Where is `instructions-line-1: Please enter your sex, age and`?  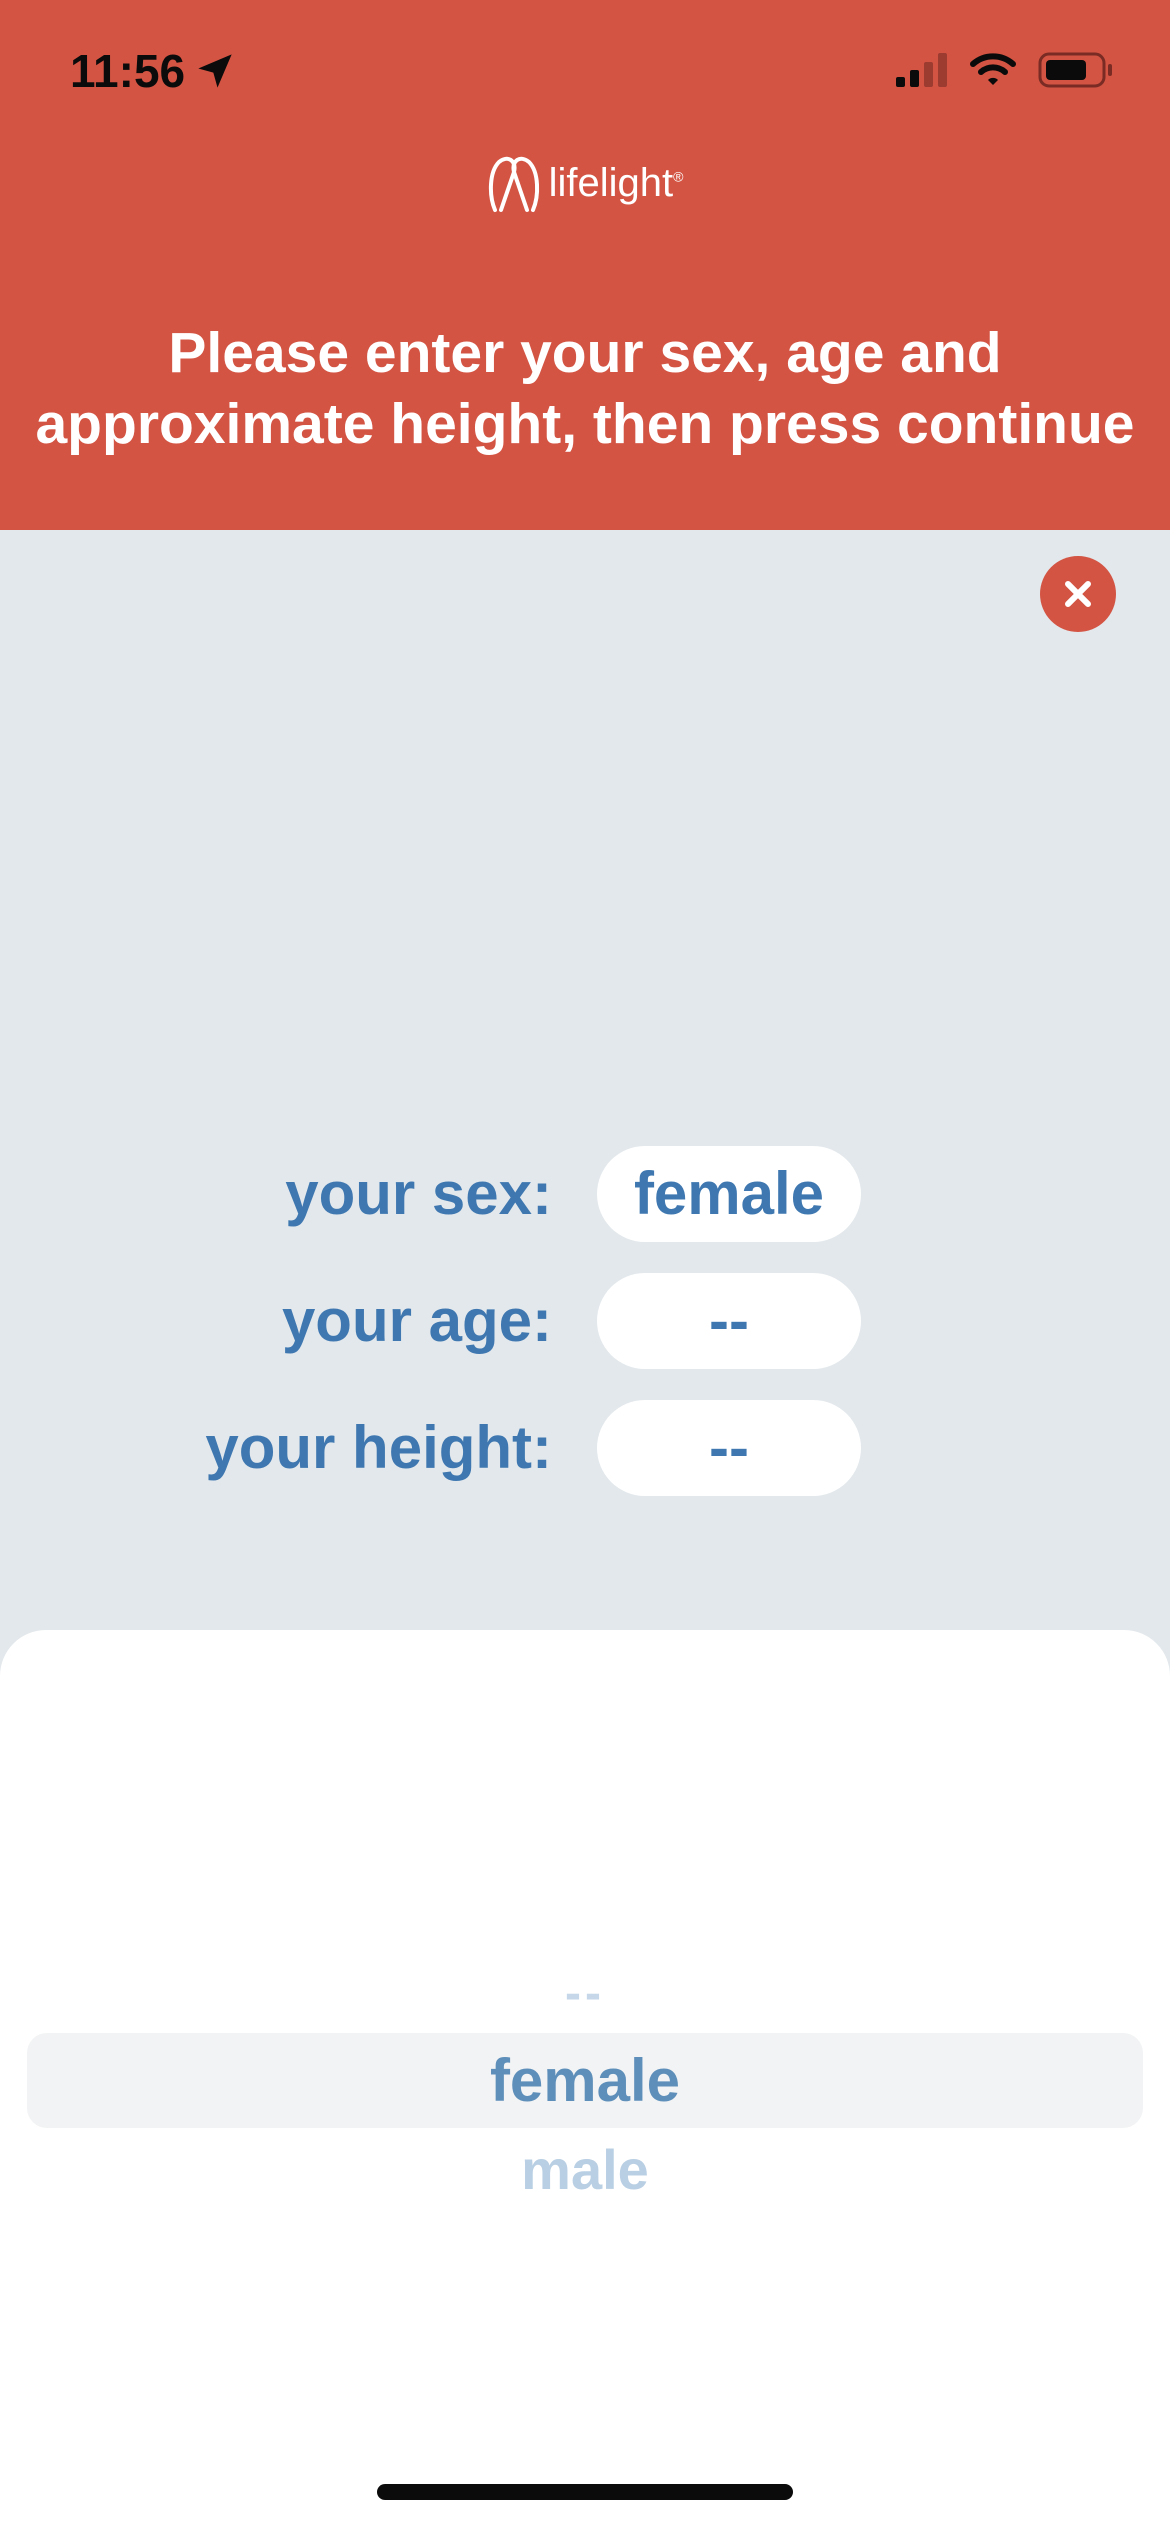 instructions-line-1: Please enter your sex, age and is located at coordinates (585, 353).